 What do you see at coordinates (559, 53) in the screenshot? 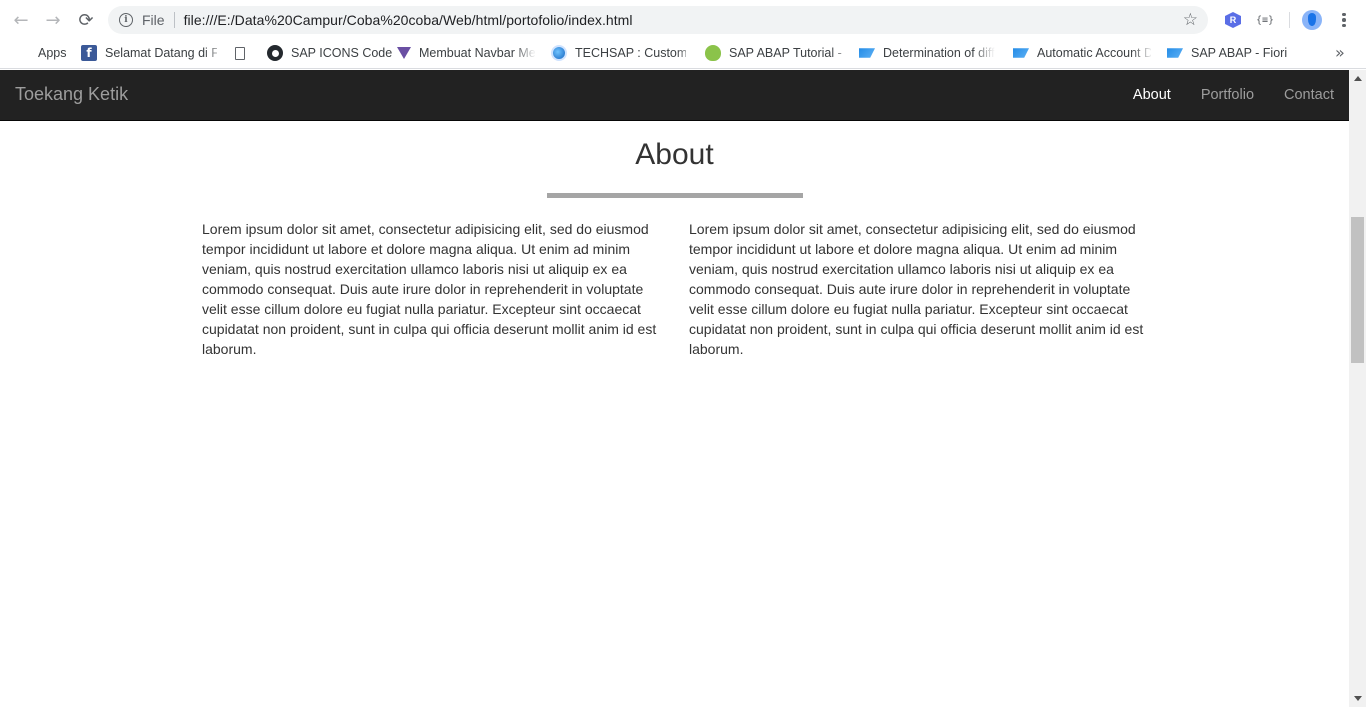
I see `globe-icon` at bounding box center [559, 53].